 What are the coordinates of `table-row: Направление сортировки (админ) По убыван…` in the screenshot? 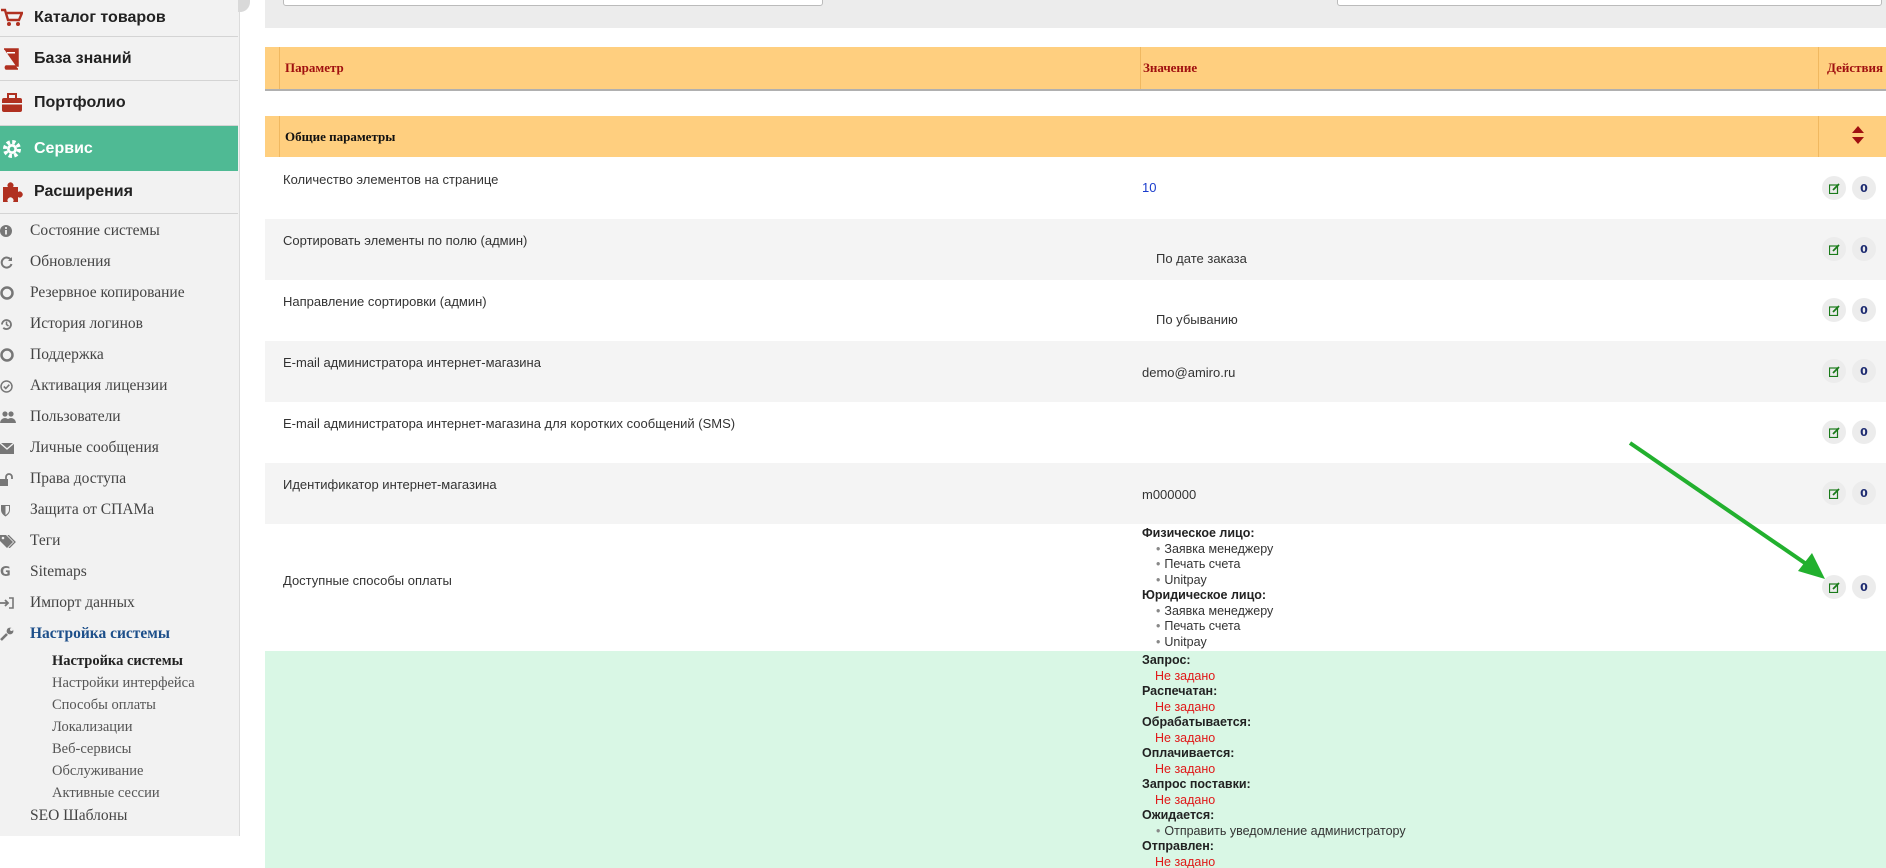 It's located at (1075, 310).